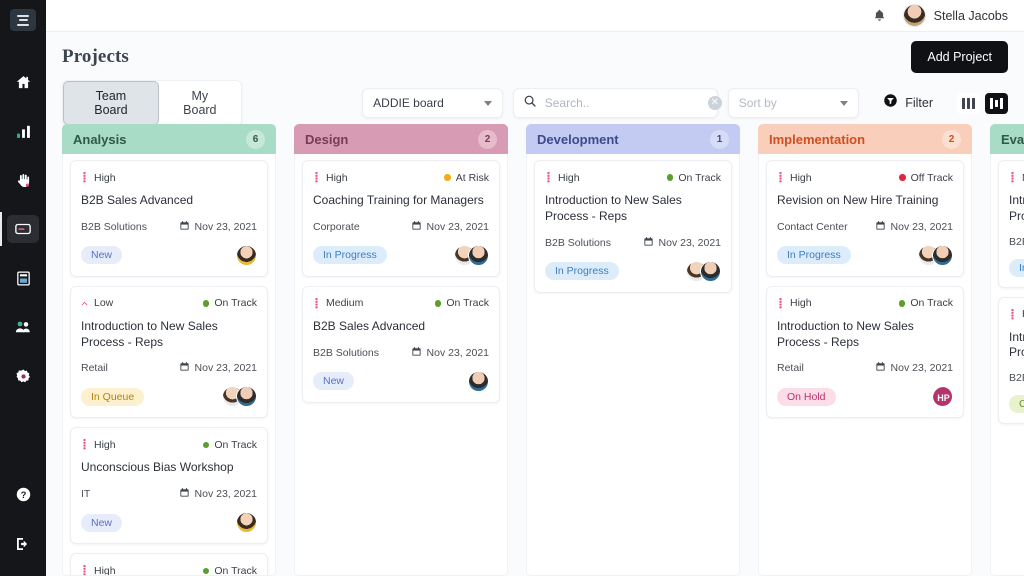 Image resolution: width=1024 pixels, height=576 pixels. What do you see at coordinates (968, 103) in the screenshot?
I see `list-view-icon` at bounding box center [968, 103].